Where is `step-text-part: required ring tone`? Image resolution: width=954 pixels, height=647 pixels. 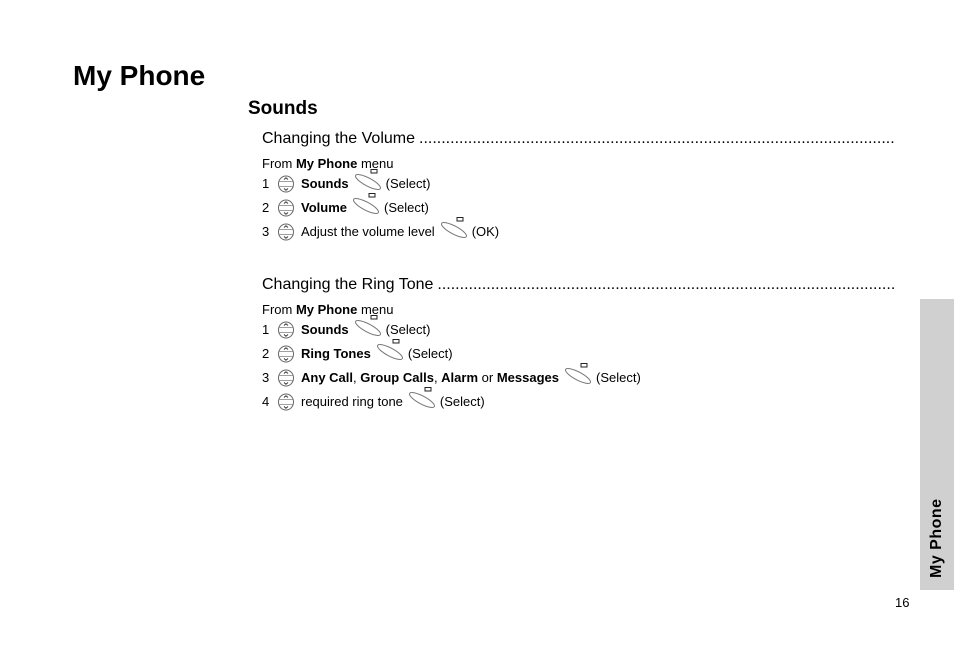
step-text-part: required ring tone is located at coordinates (352, 401).